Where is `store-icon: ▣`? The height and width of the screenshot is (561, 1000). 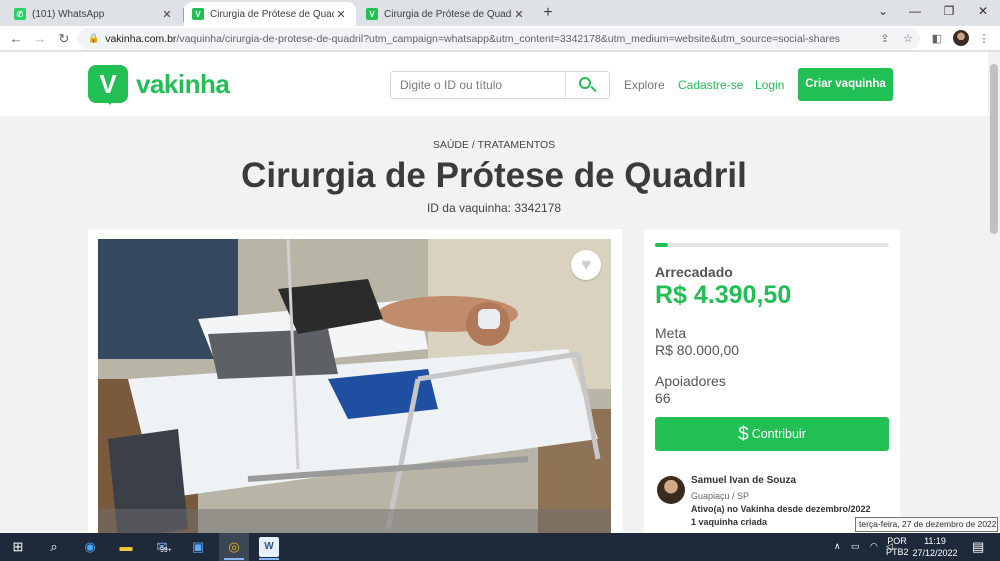
store-icon: ▣ is located at coordinates (198, 547).